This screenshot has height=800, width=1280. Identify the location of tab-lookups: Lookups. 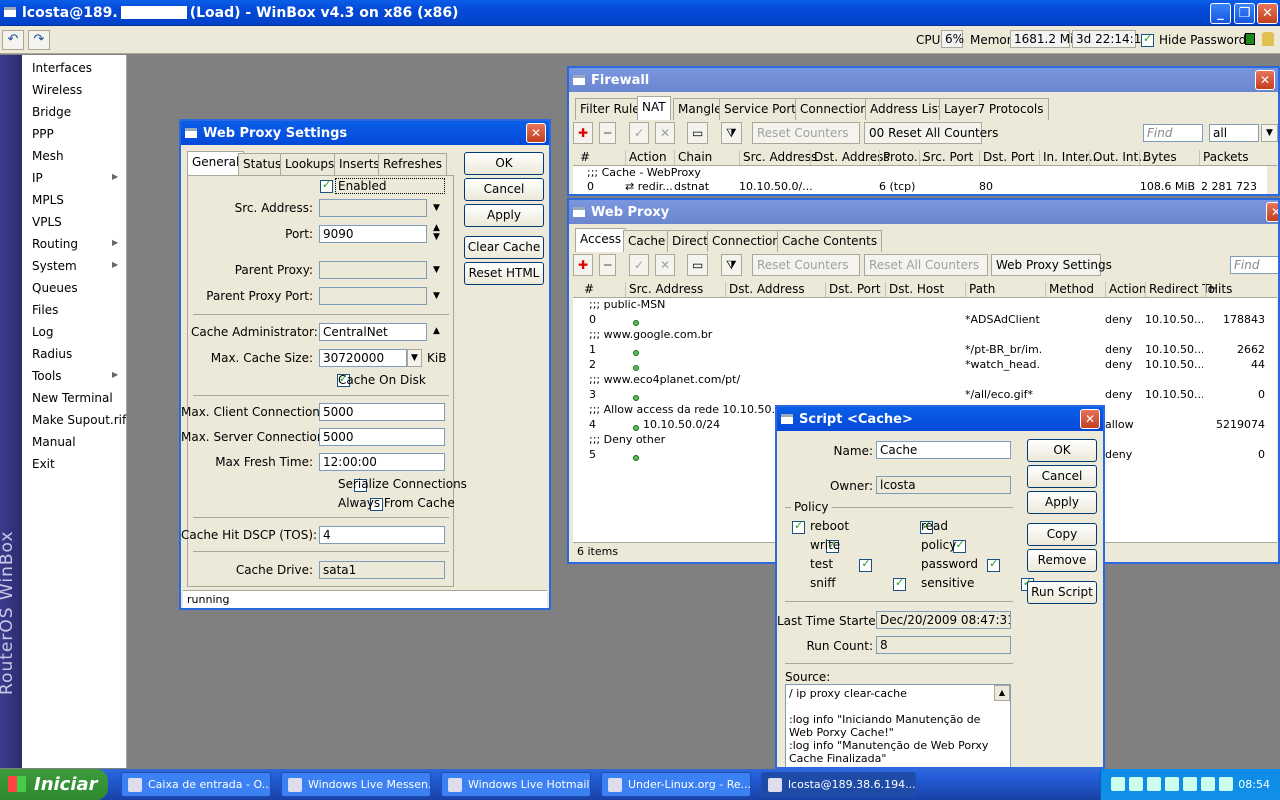
(310, 164).